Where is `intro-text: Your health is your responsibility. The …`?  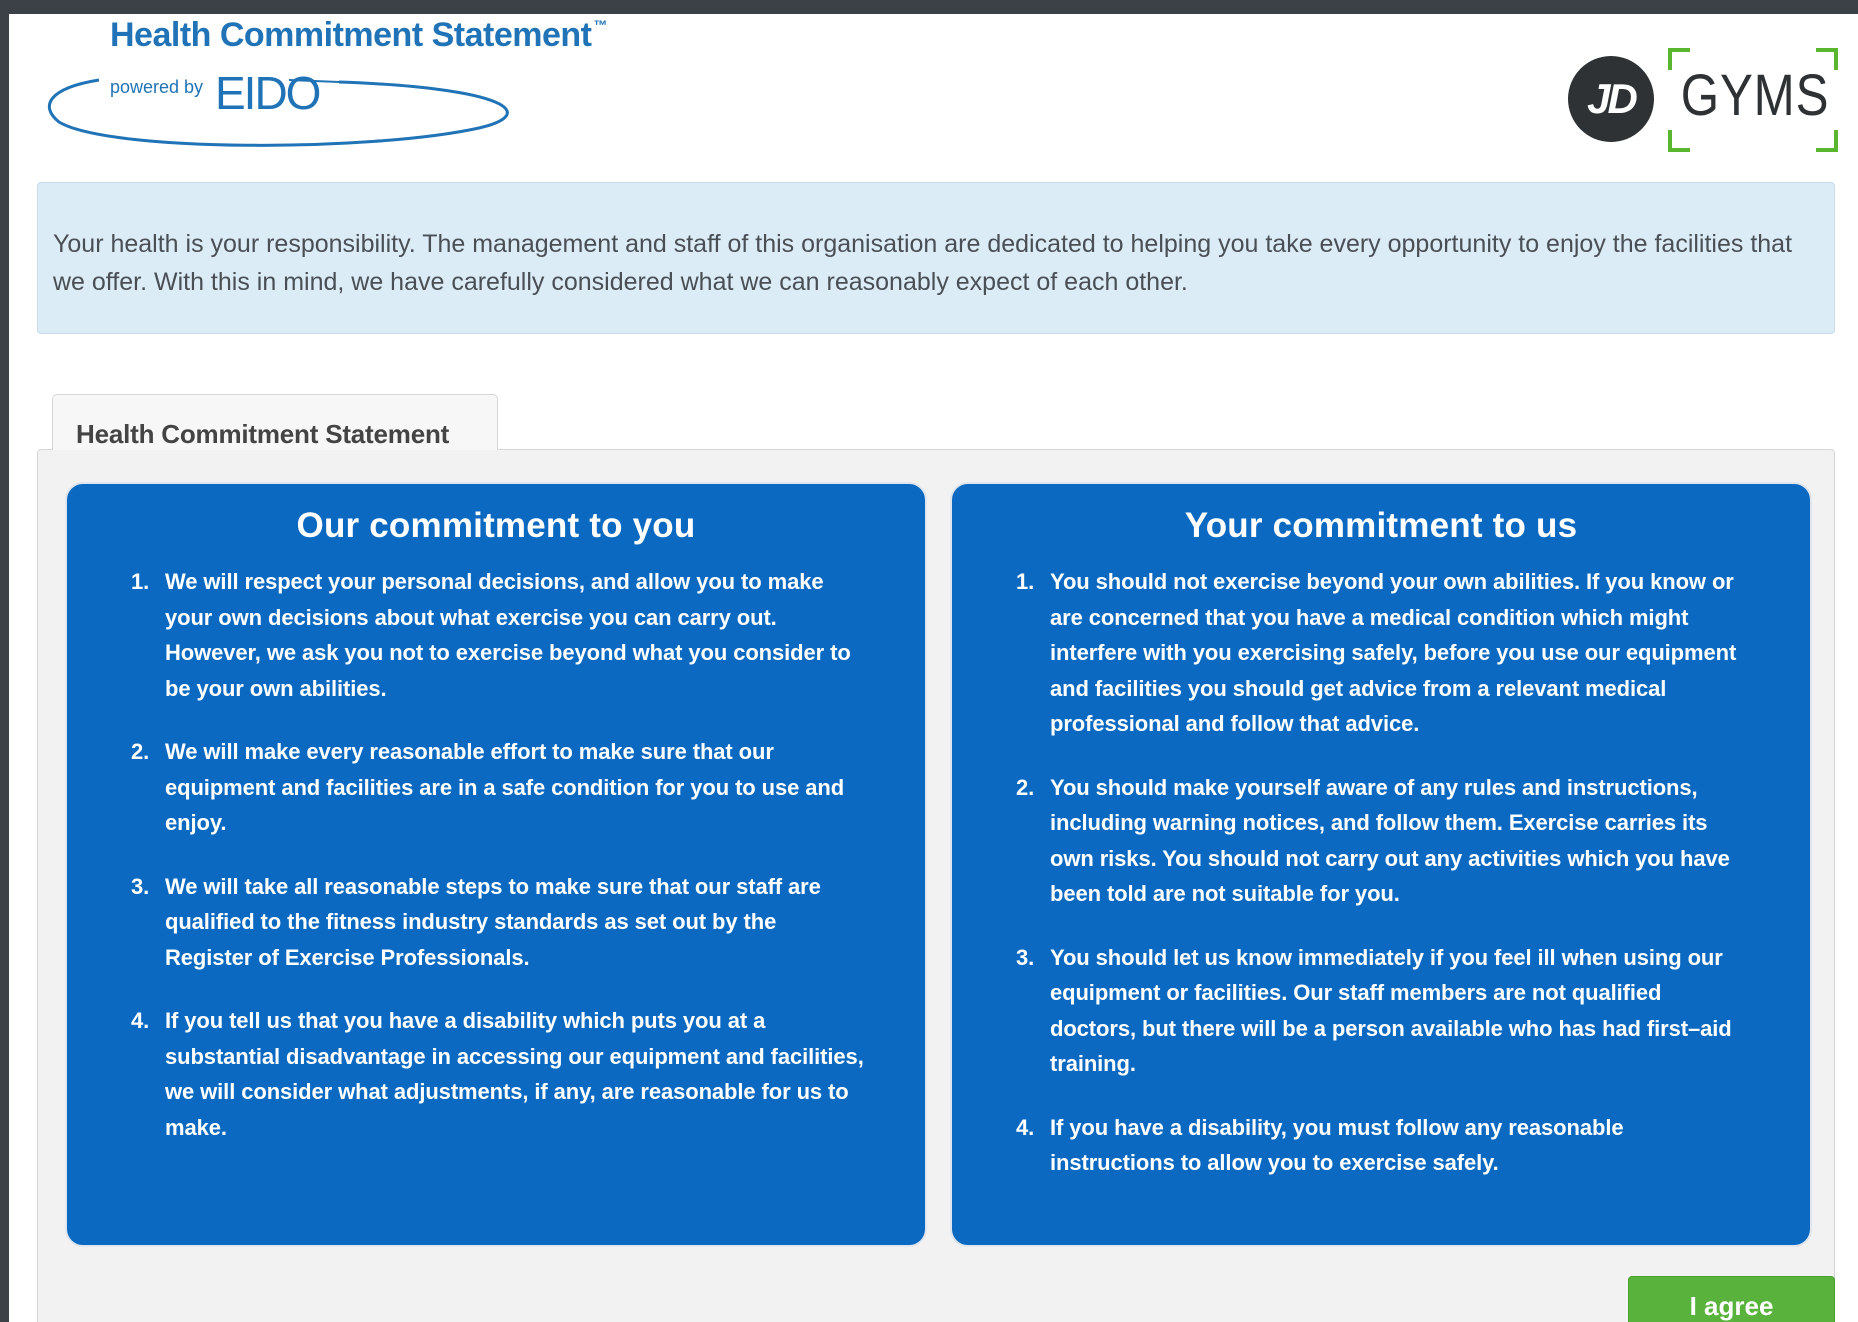
intro-text: Your health is your responsibility. The … is located at coordinates (923, 263).